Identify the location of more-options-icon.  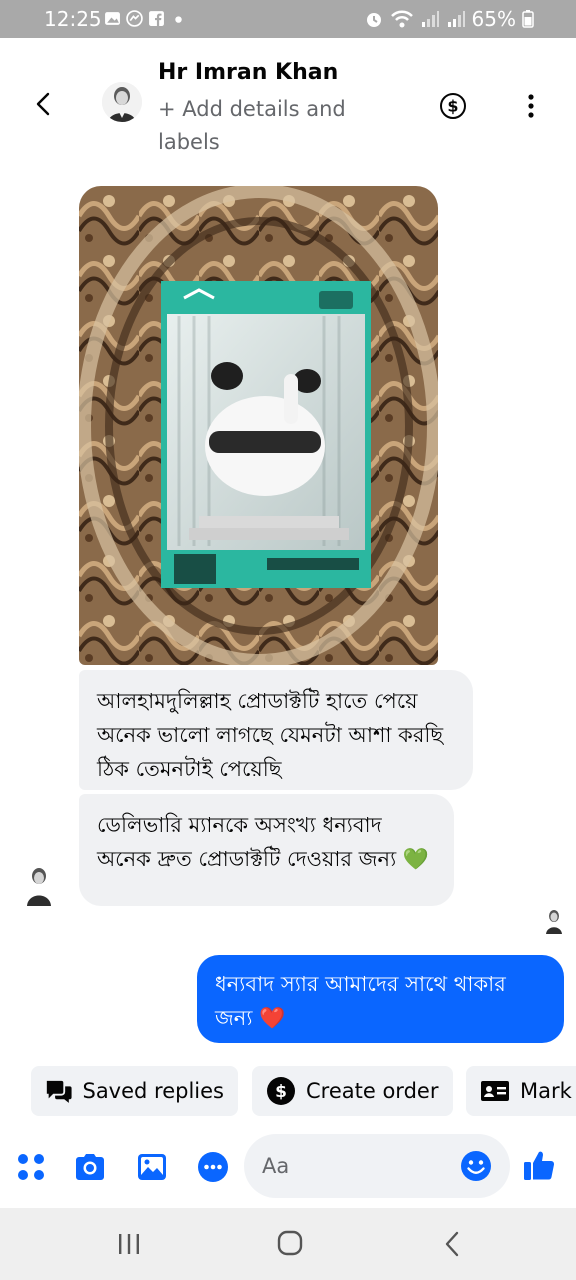
(531, 106).